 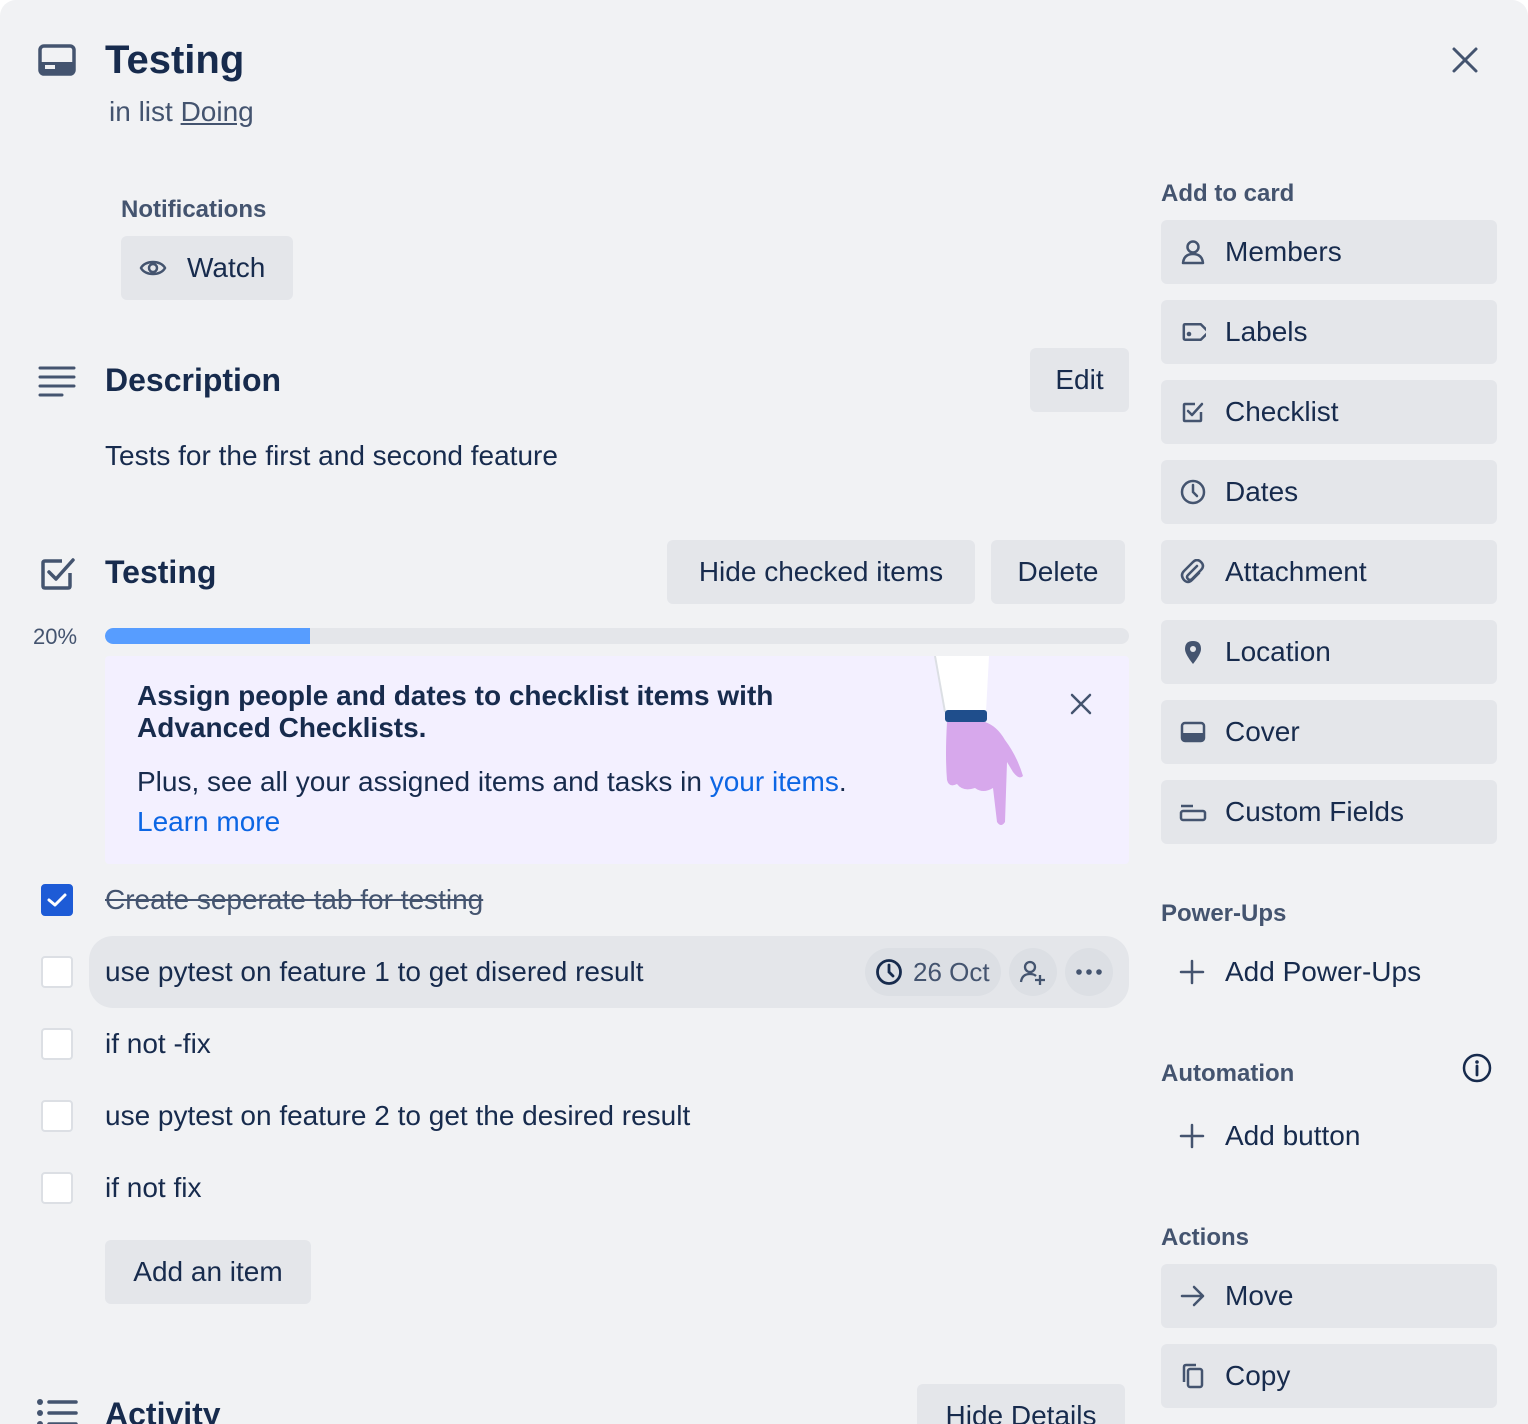 I want to click on checklist-button: Checklist, so click(x=1329, y=412).